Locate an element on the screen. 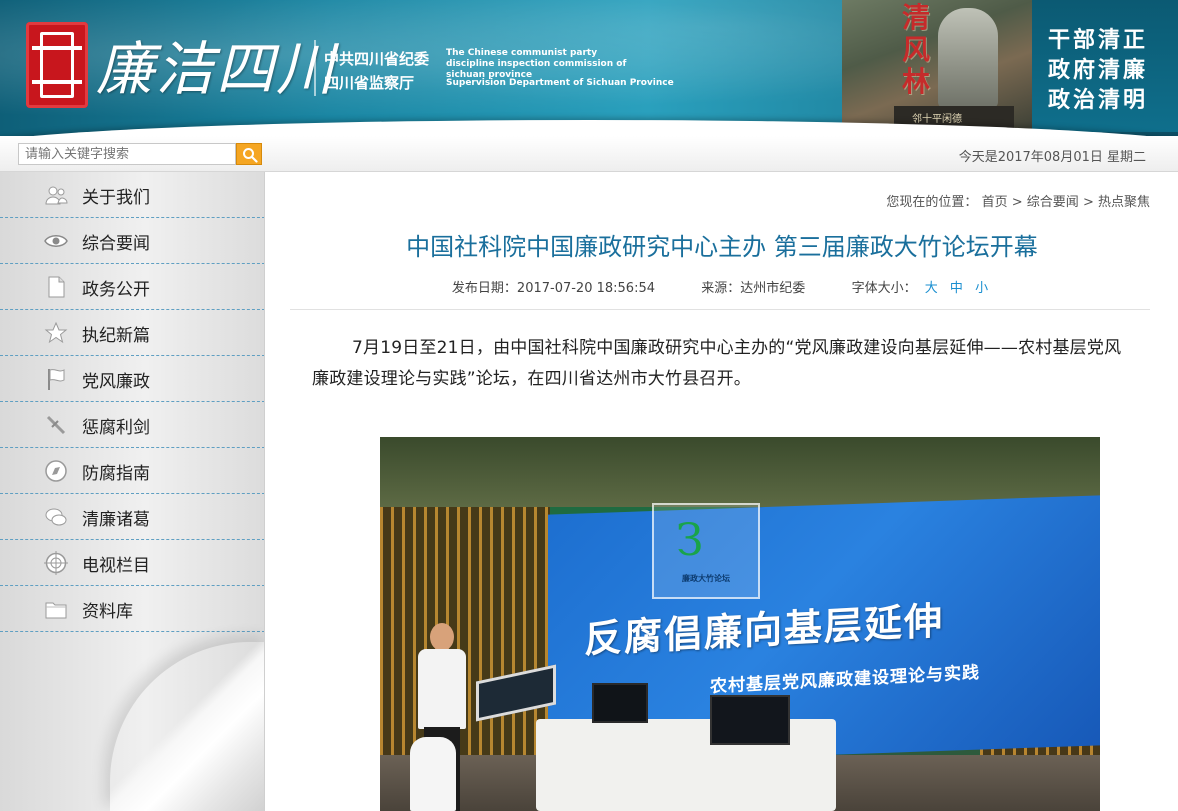 This screenshot has height=811, width=1178. person-shirt is located at coordinates (442, 689).